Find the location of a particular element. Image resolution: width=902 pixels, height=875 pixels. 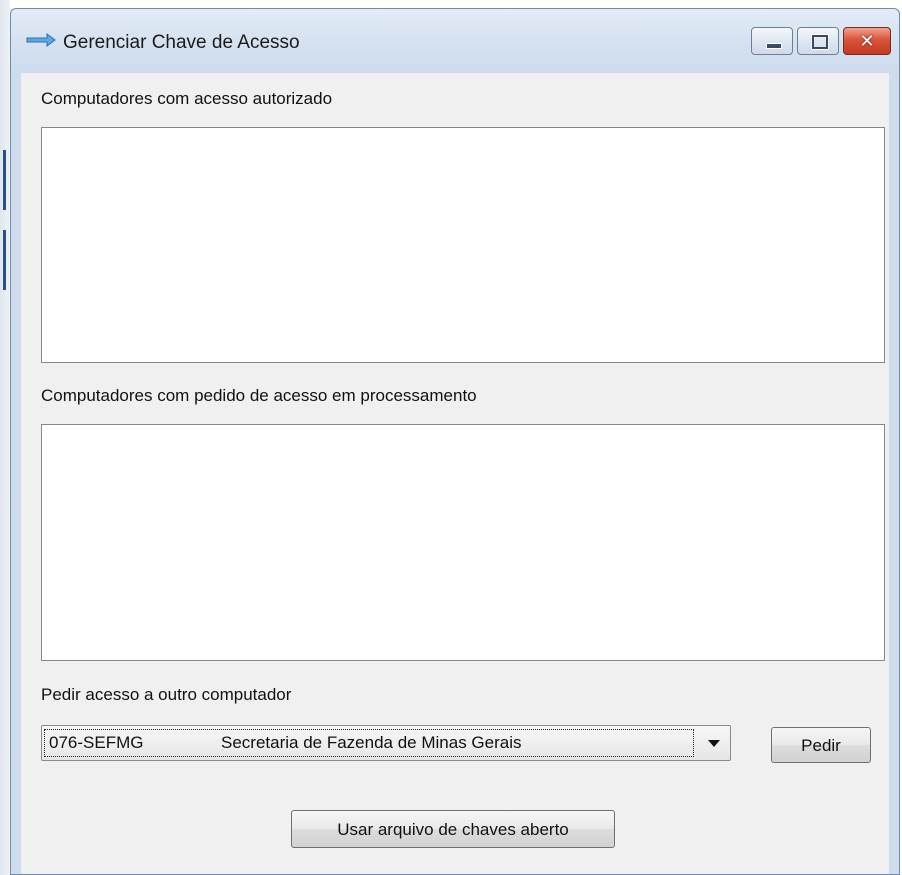

window-title: Gerenciar Chave de Acesso is located at coordinates (181, 42).